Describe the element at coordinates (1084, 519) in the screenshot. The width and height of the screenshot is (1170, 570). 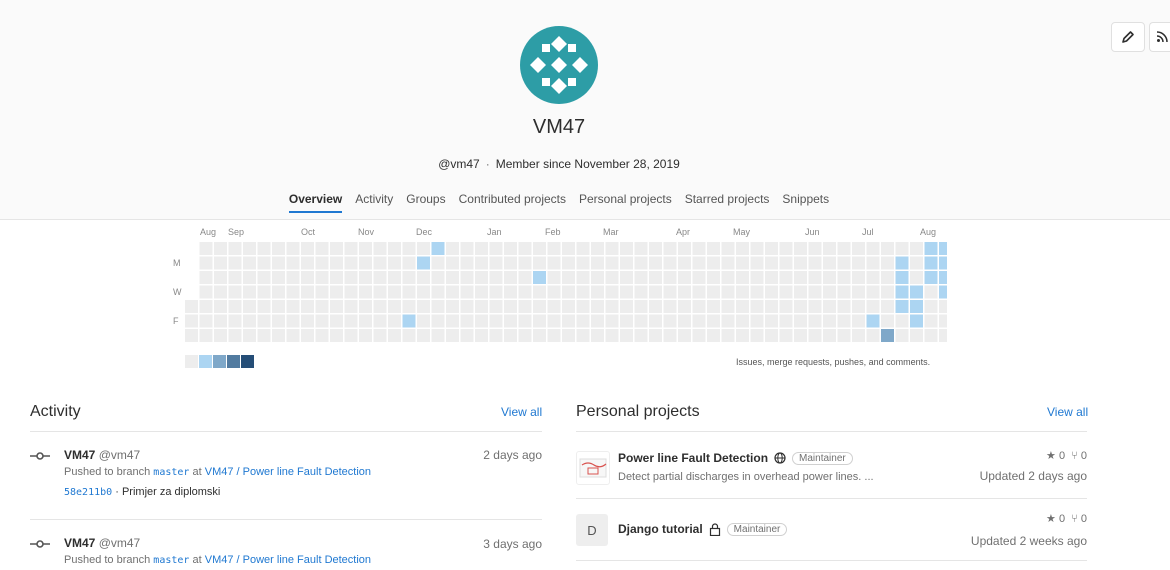
I see `fork-count: 0` at that location.